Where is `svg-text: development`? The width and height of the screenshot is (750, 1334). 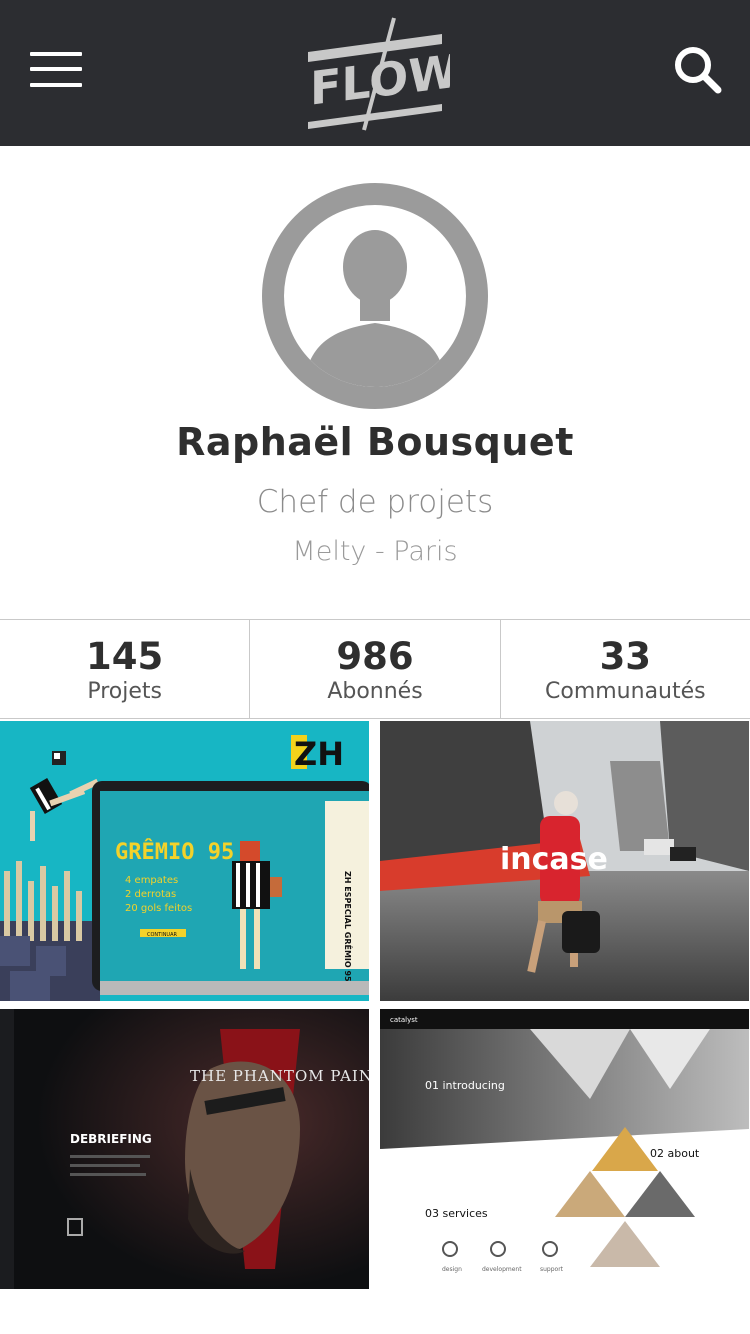
svg-text: development is located at coordinates (502, 1269).